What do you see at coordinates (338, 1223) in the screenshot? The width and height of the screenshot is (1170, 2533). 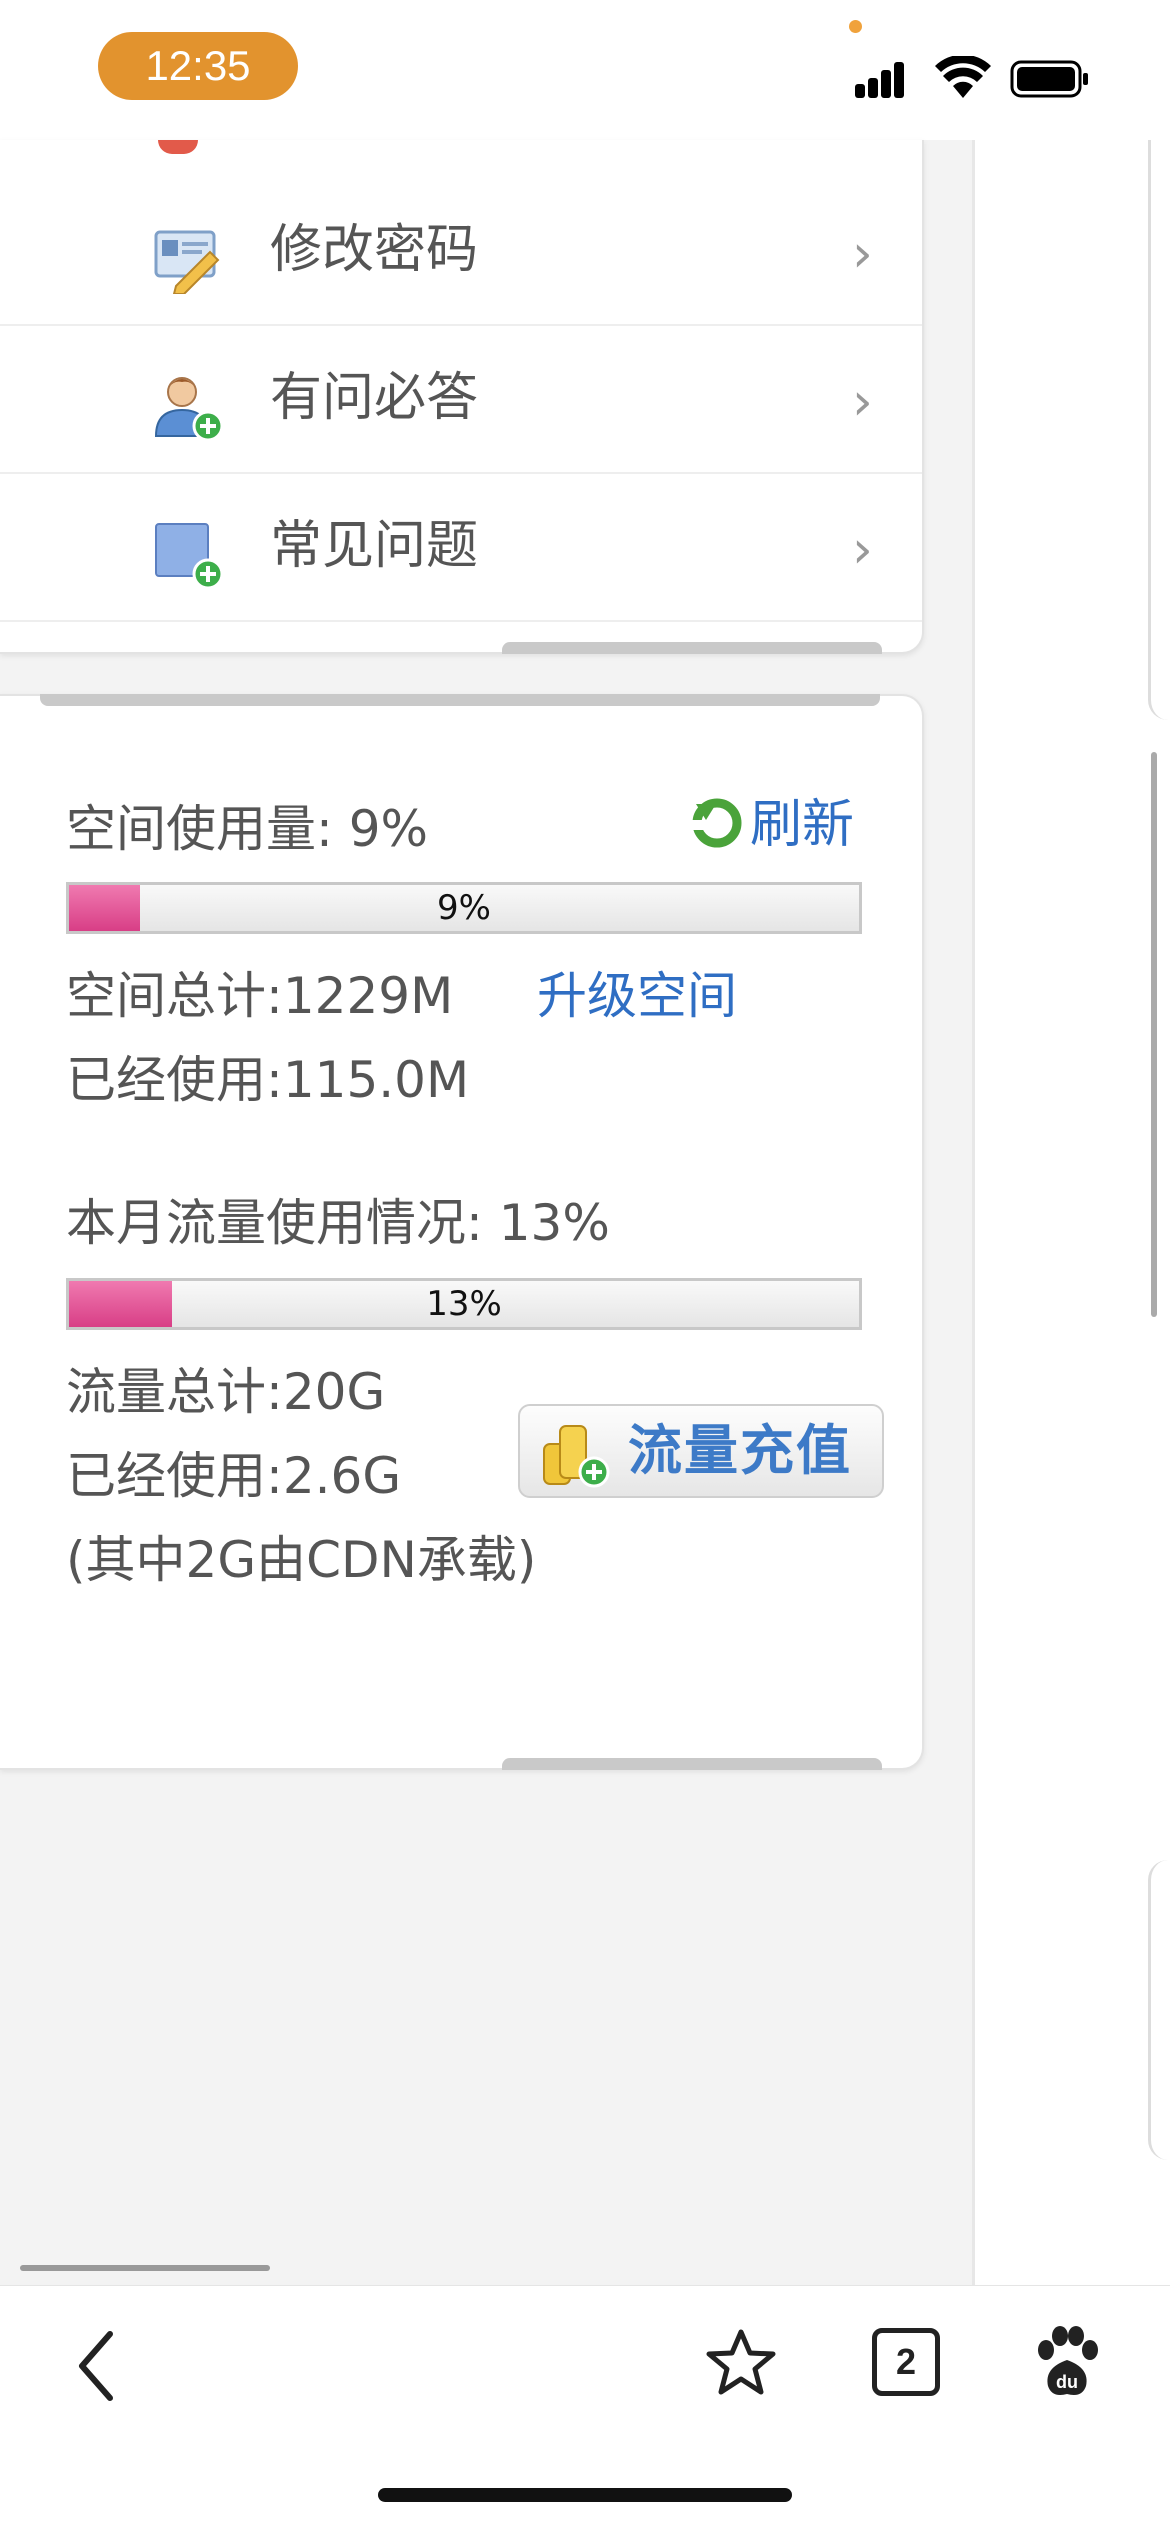 I see `traffic-usage-title: 本月流量使用情况: 13%` at bounding box center [338, 1223].